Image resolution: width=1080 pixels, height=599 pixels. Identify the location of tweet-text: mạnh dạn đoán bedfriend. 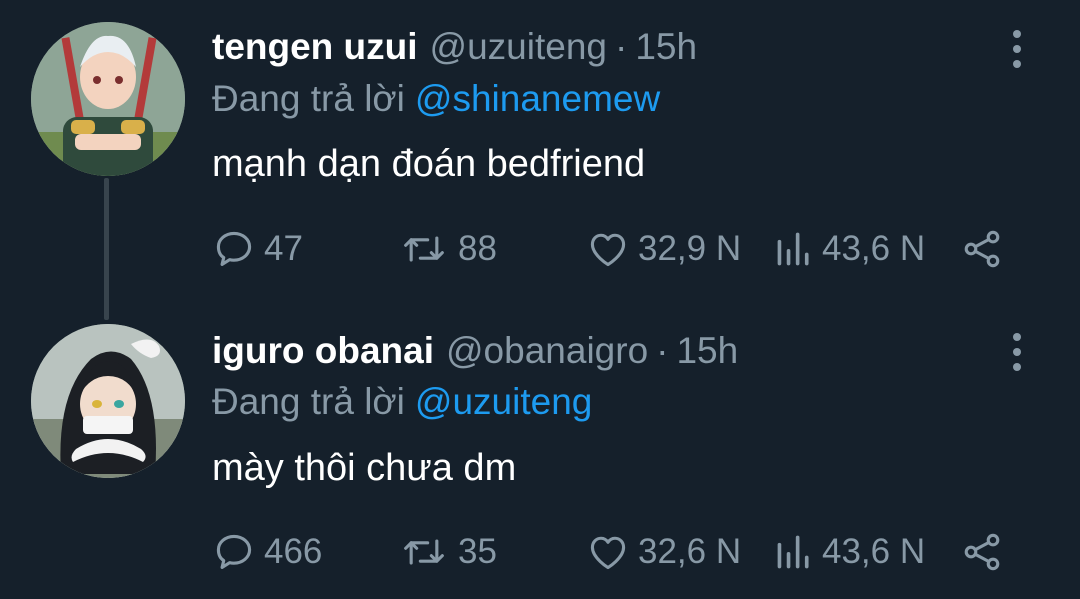
(429, 164).